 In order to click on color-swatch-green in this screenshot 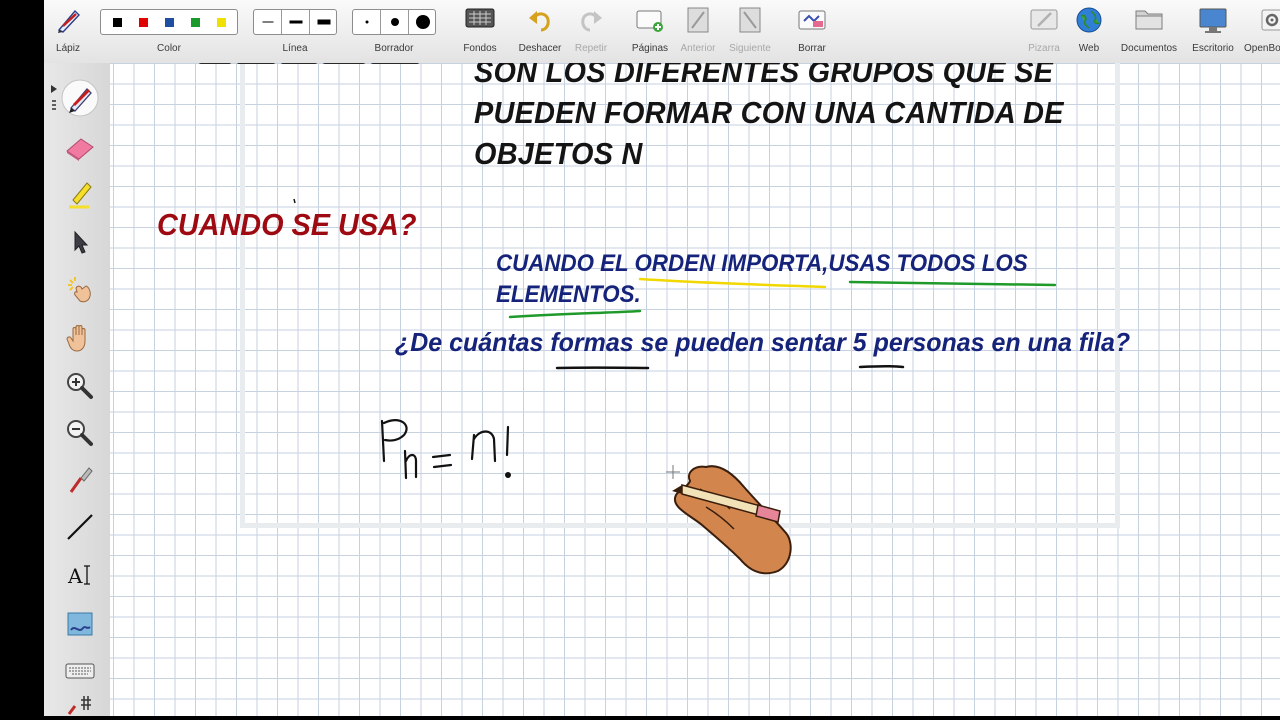, I will do `click(195, 22)`.